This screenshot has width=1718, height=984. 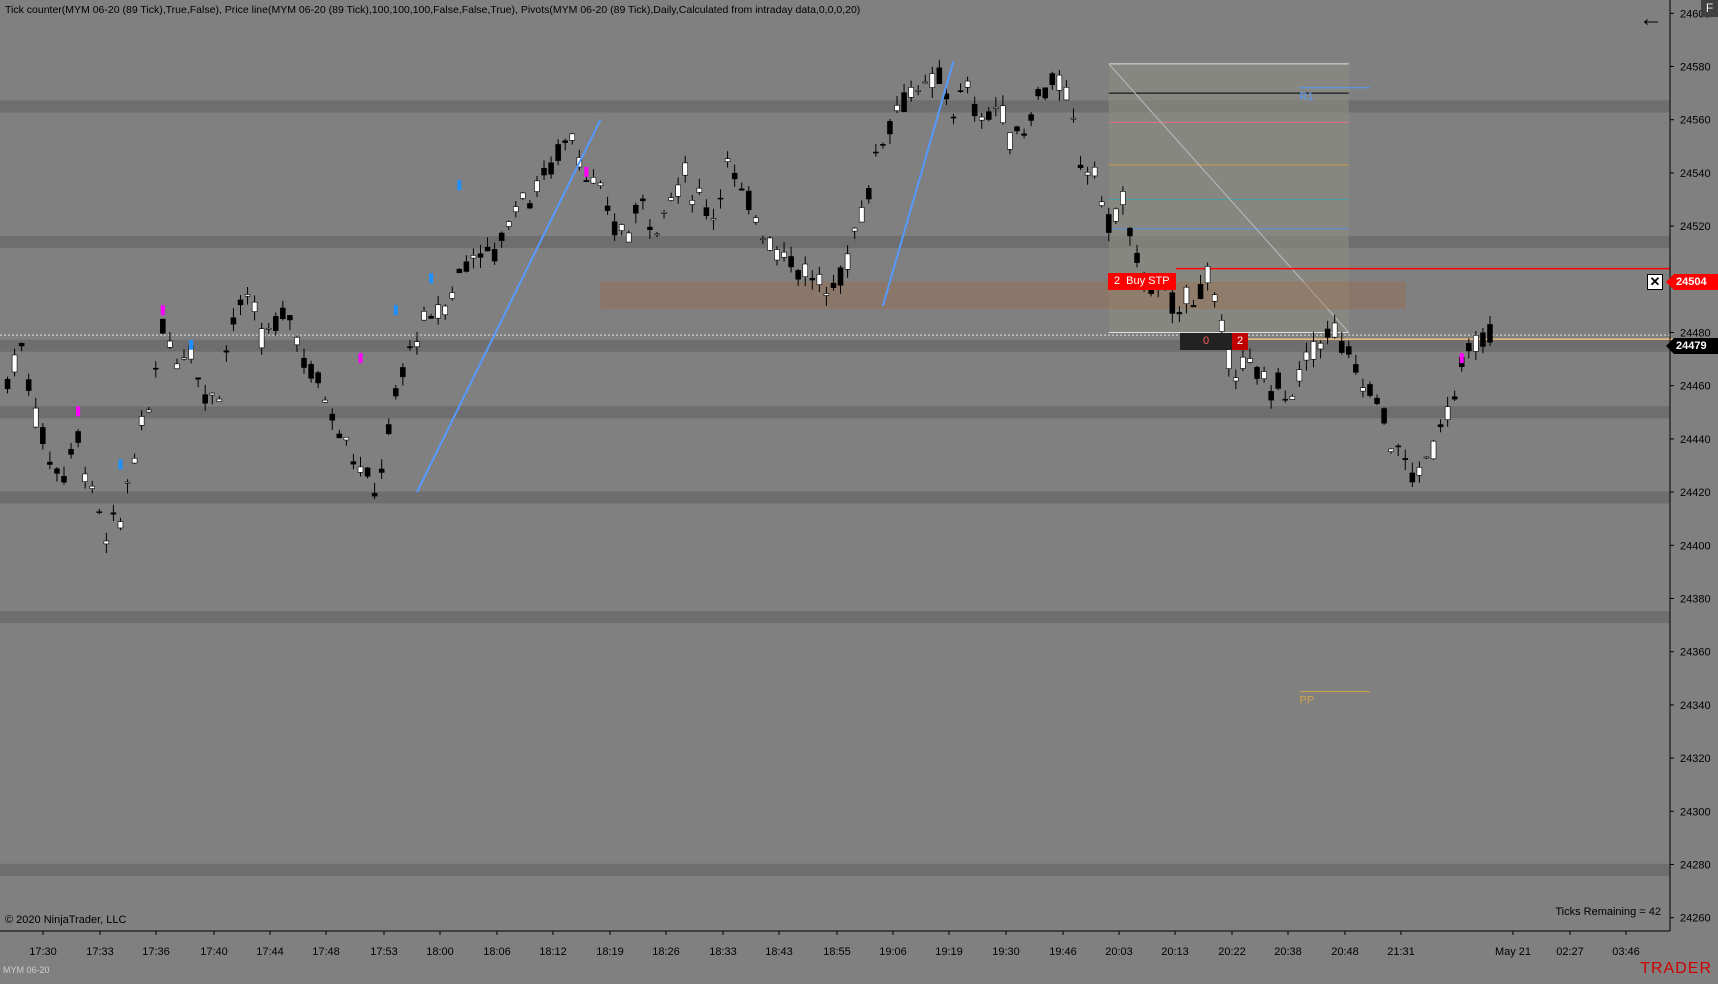 What do you see at coordinates (1651, 19) in the screenshot?
I see `back-arrow-icon: ←` at bounding box center [1651, 19].